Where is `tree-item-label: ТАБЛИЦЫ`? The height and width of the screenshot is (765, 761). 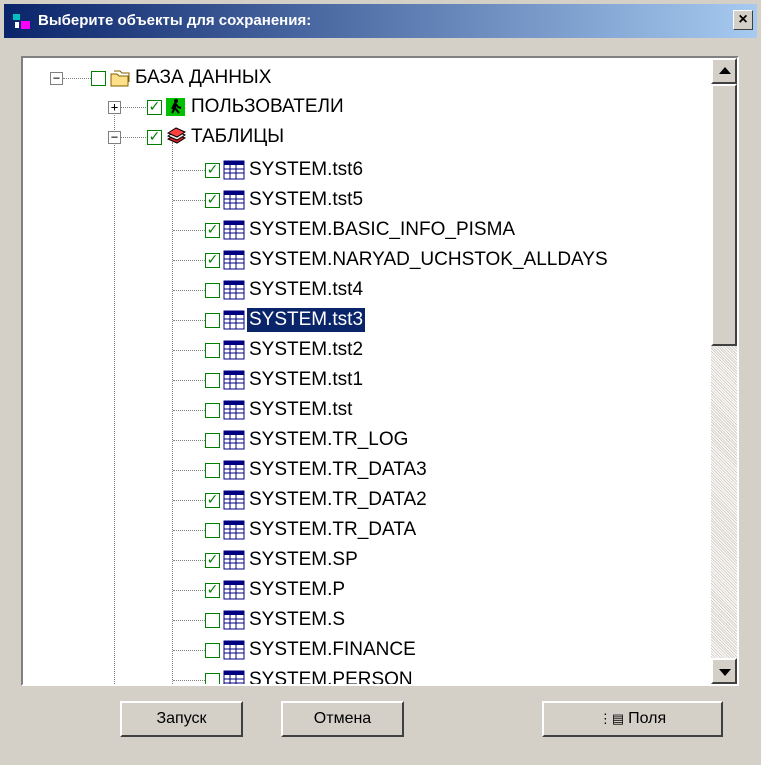
tree-item-label: ТАБЛИЦЫ is located at coordinates (237, 137).